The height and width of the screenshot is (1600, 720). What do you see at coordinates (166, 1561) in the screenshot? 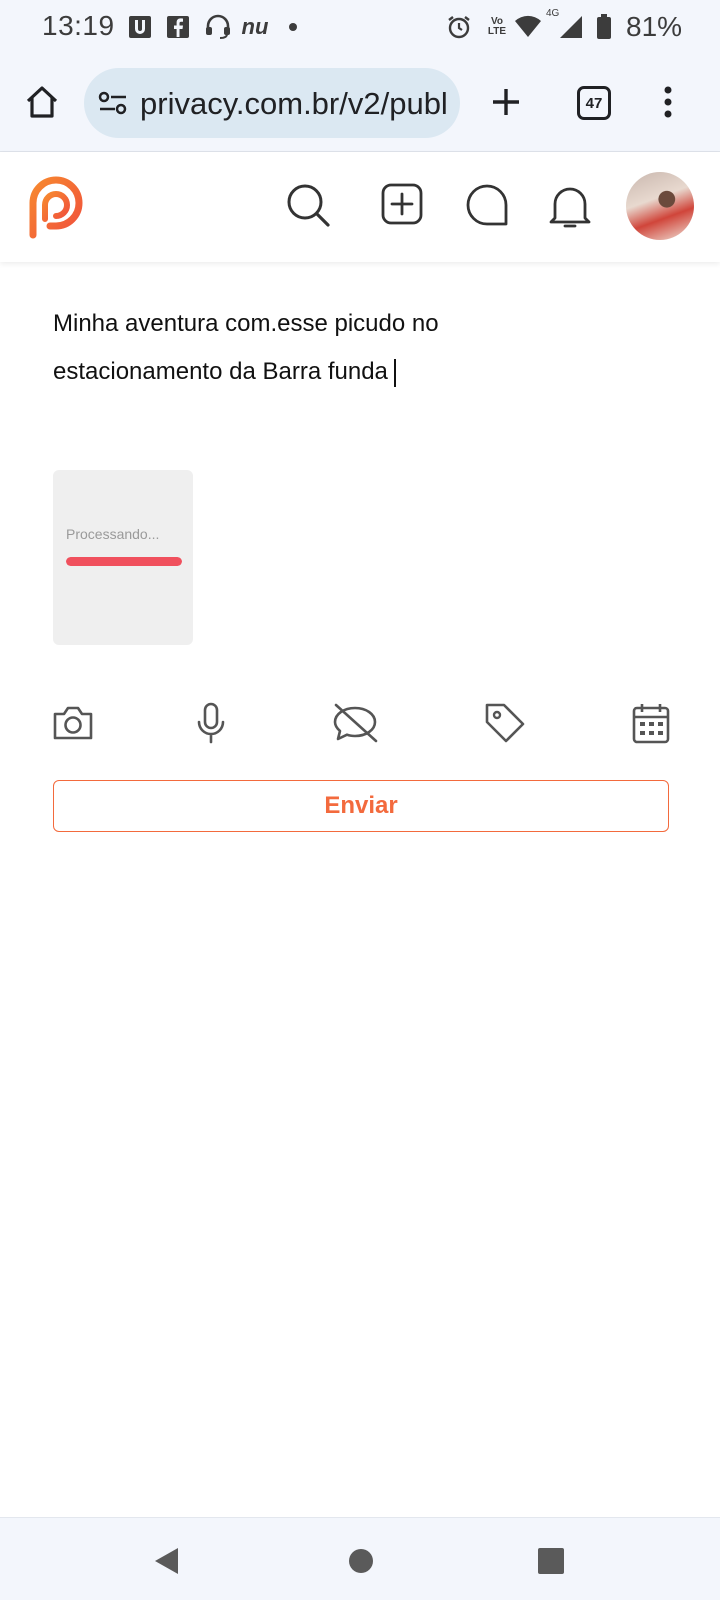
I see `back-icon` at bounding box center [166, 1561].